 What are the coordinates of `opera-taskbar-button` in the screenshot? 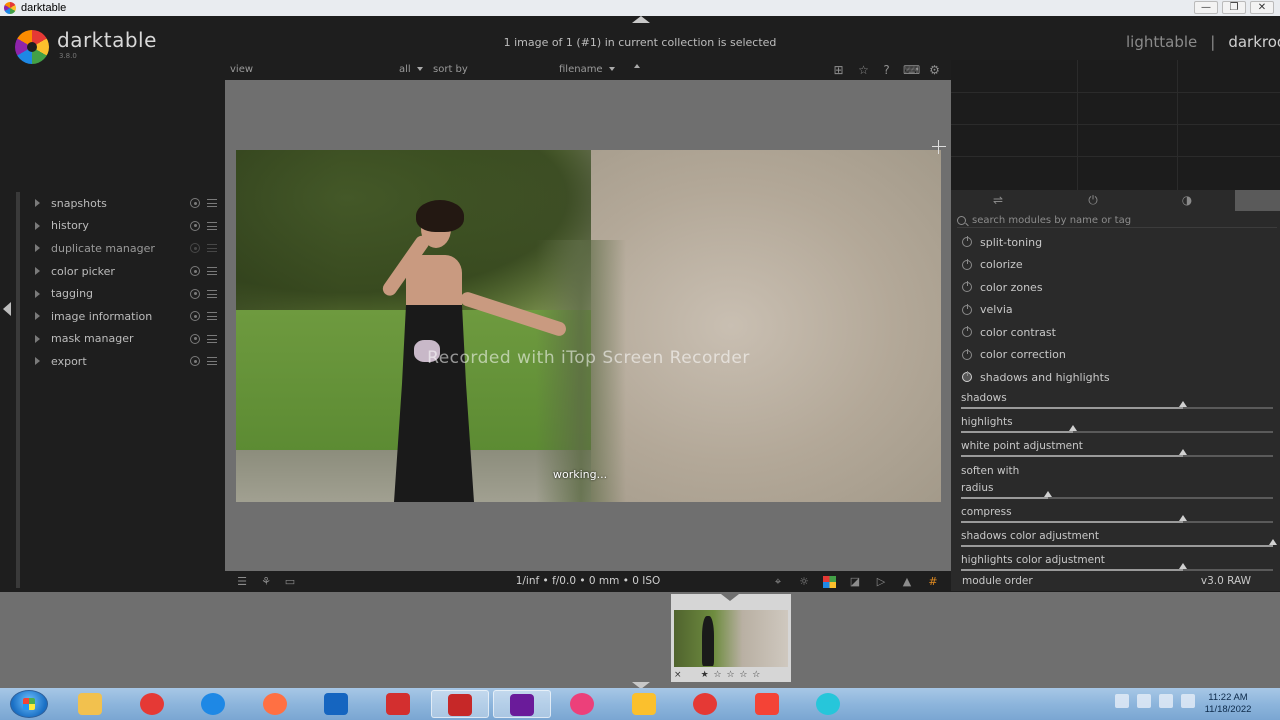 It's located at (706, 704).